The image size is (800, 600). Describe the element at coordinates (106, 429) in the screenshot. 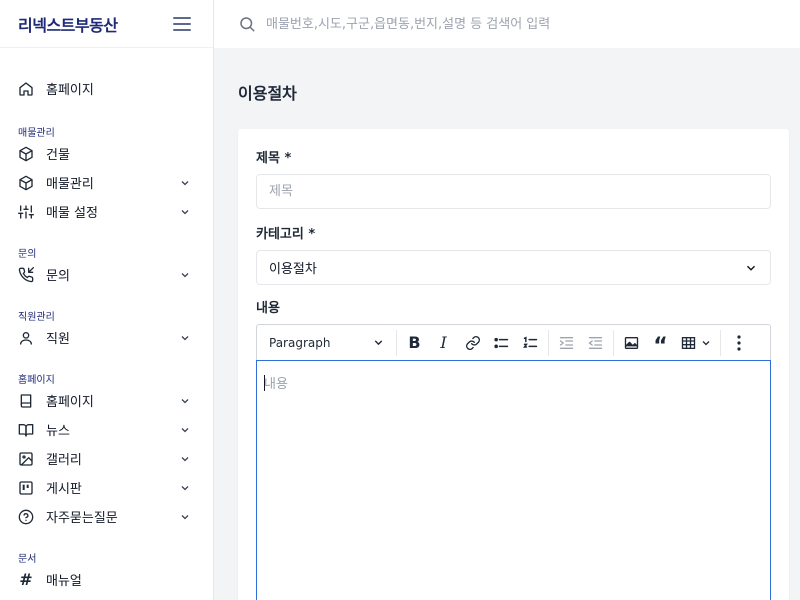

I see `sidebar-item-news: 뉴스` at that location.